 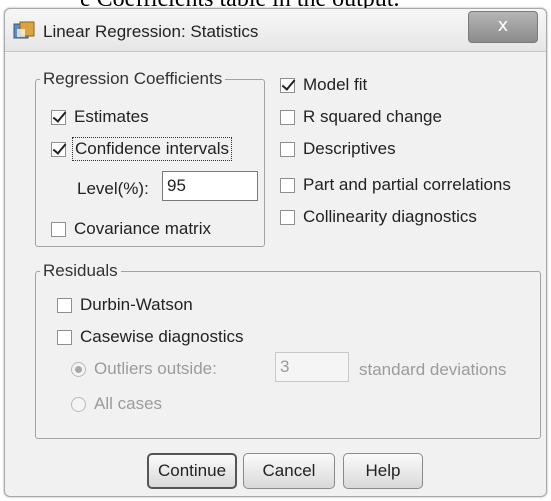 What do you see at coordinates (80, 270) in the screenshot?
I see `residuals-legend: Residuals` at bounding box center [80, 270].